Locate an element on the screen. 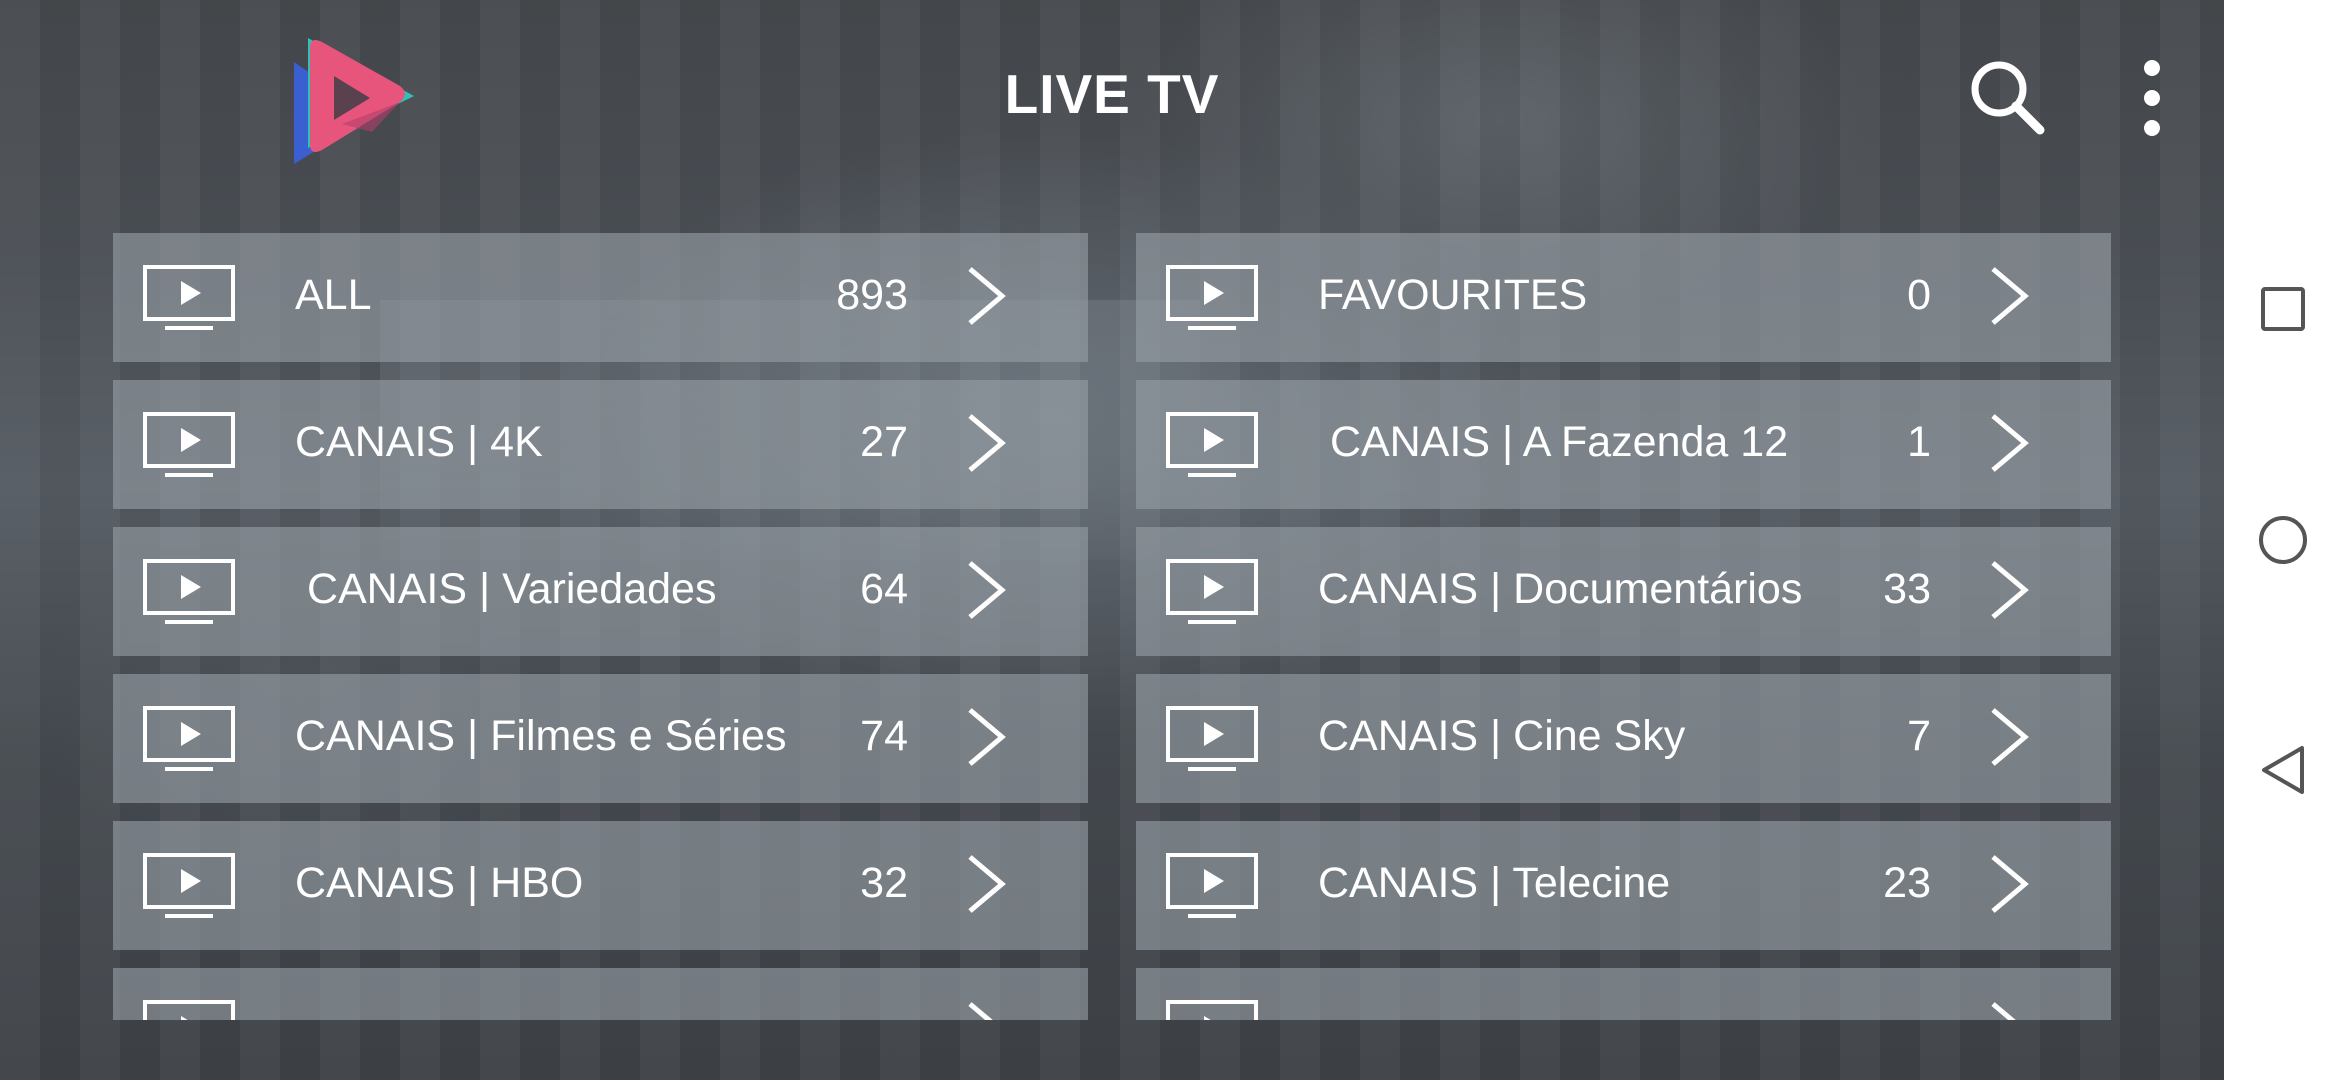 Image resolution: width=2340 pixels, height=1080 pixels. category-label: CANAIS | Cine Sky is located at coordinates (1502, 736).